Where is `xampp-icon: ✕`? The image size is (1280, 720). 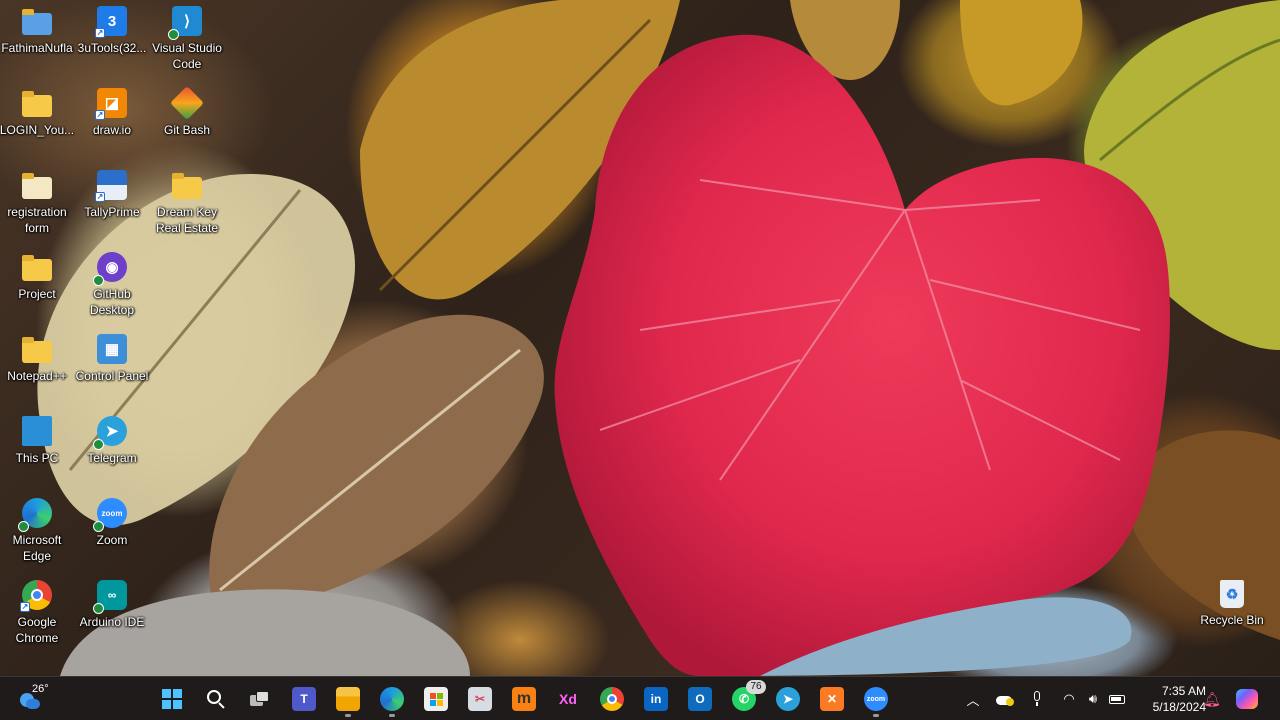
xampp-icon: ✕ is located at coordinates (832, 699).